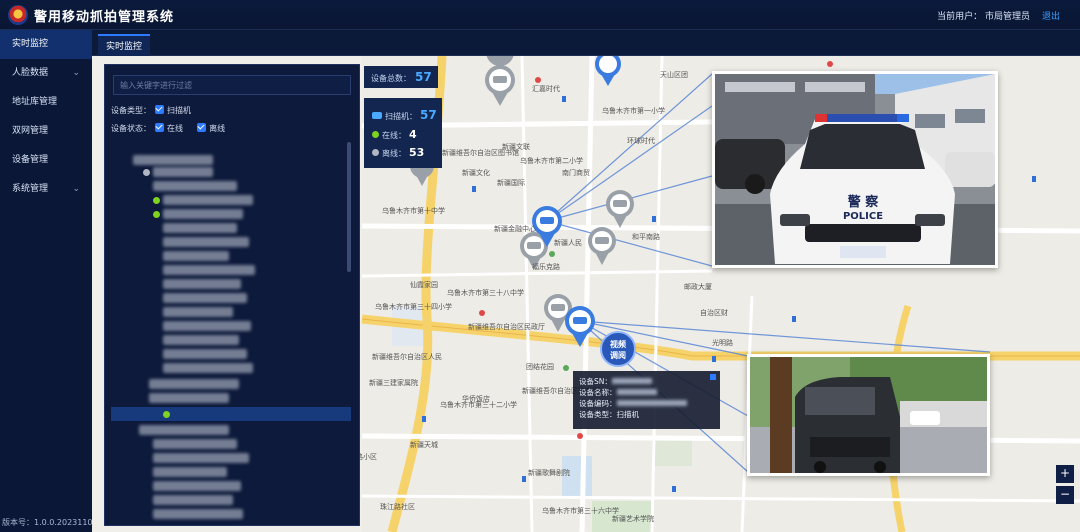  What do you see at coordinates (595, 381) in the screenshot?
I see `tooltip-sn-label: 设备SN：` at bounding box center [595, 381].